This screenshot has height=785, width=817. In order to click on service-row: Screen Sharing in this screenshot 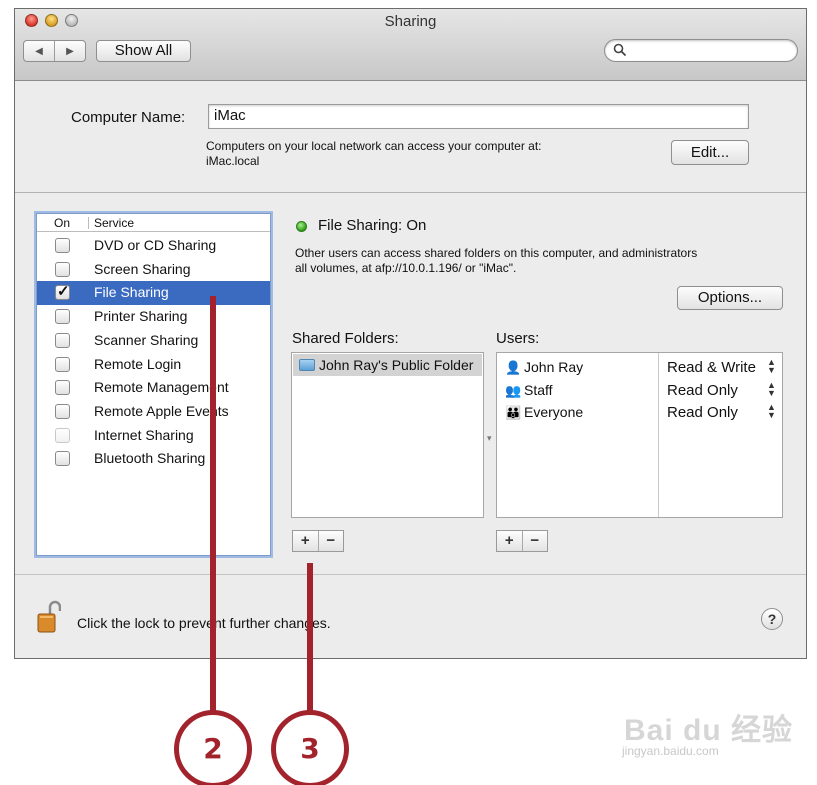, I will do `click(153, 270)`.